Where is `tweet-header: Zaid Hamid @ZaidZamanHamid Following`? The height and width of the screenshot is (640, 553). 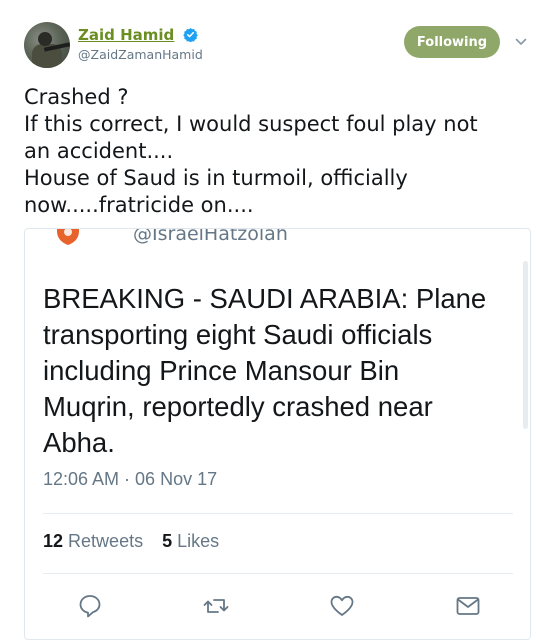
tweet-header: Zaid Hamid @ZaidZamanHamid Following is located at coordinates (279, 46).